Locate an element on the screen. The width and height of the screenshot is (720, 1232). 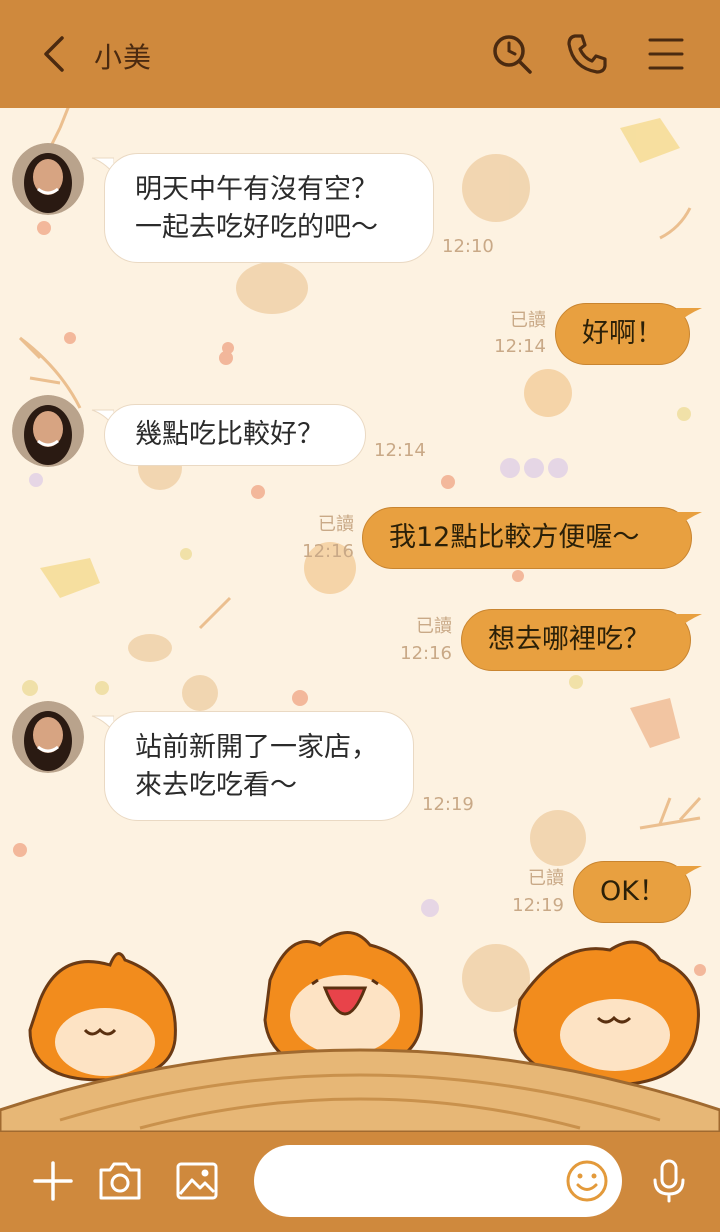
plus-icon is located at coordinates (53, 1181).